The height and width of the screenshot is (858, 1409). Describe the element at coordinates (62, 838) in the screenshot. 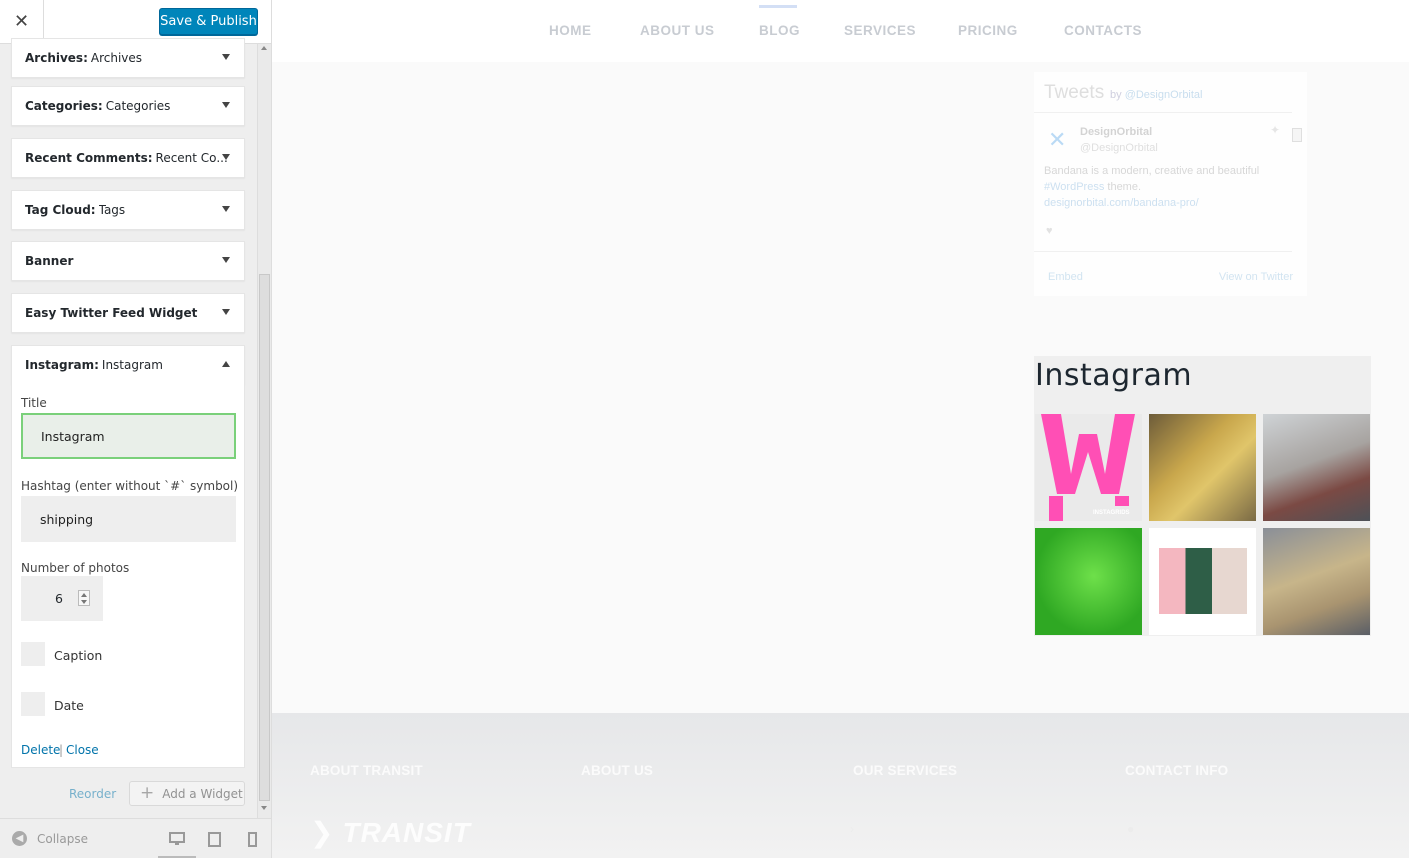

I see `collapse-label: Collapse` at that location.